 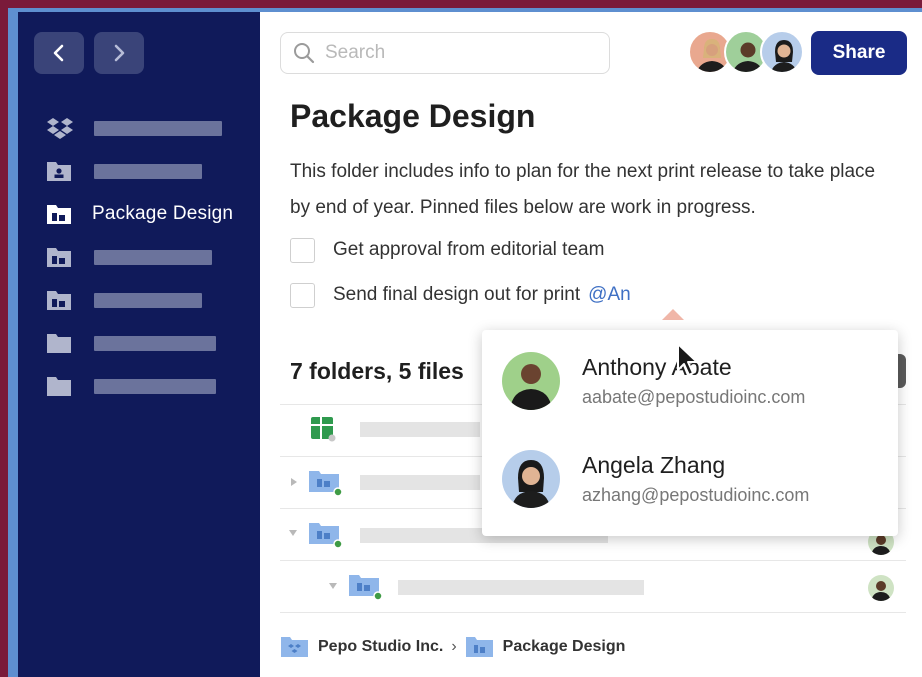 What do you see at coordinates (654, 465) in the screenshot?
I see `person-name: Angela Zhang` at bounding box center [654, 465].